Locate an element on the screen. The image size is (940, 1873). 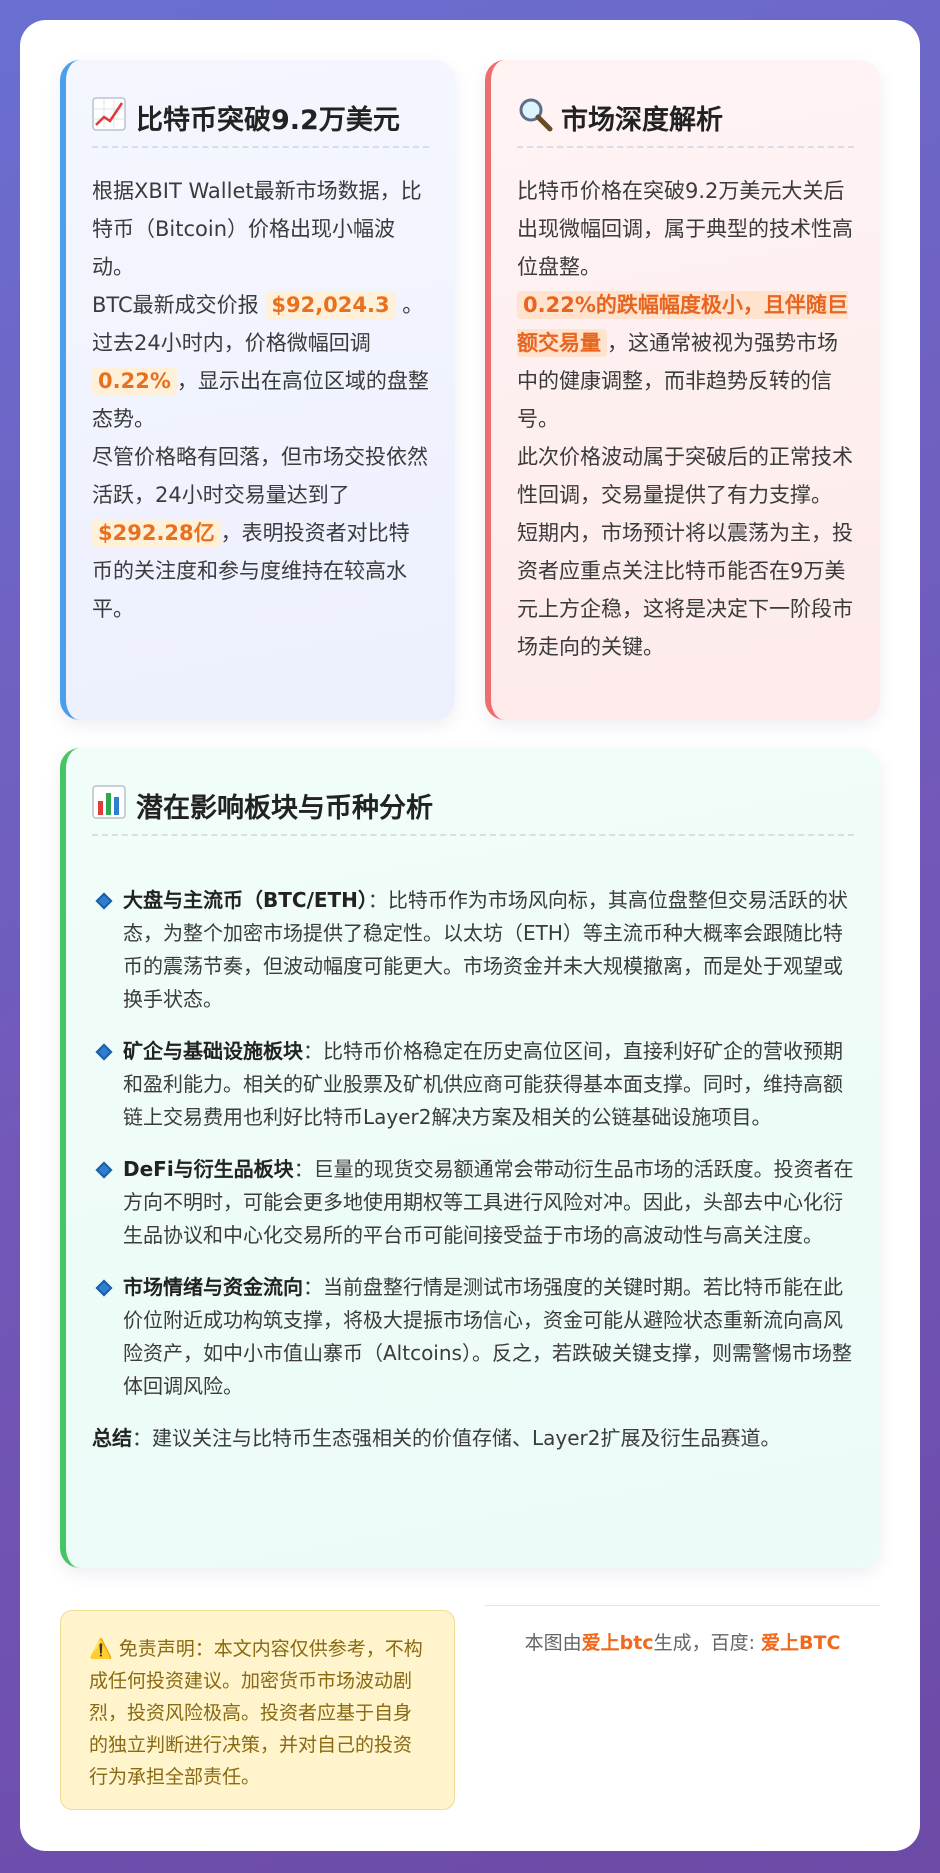
change-label: 过去24小时内，价格微幅回调 is located at coordinates (231, 343).